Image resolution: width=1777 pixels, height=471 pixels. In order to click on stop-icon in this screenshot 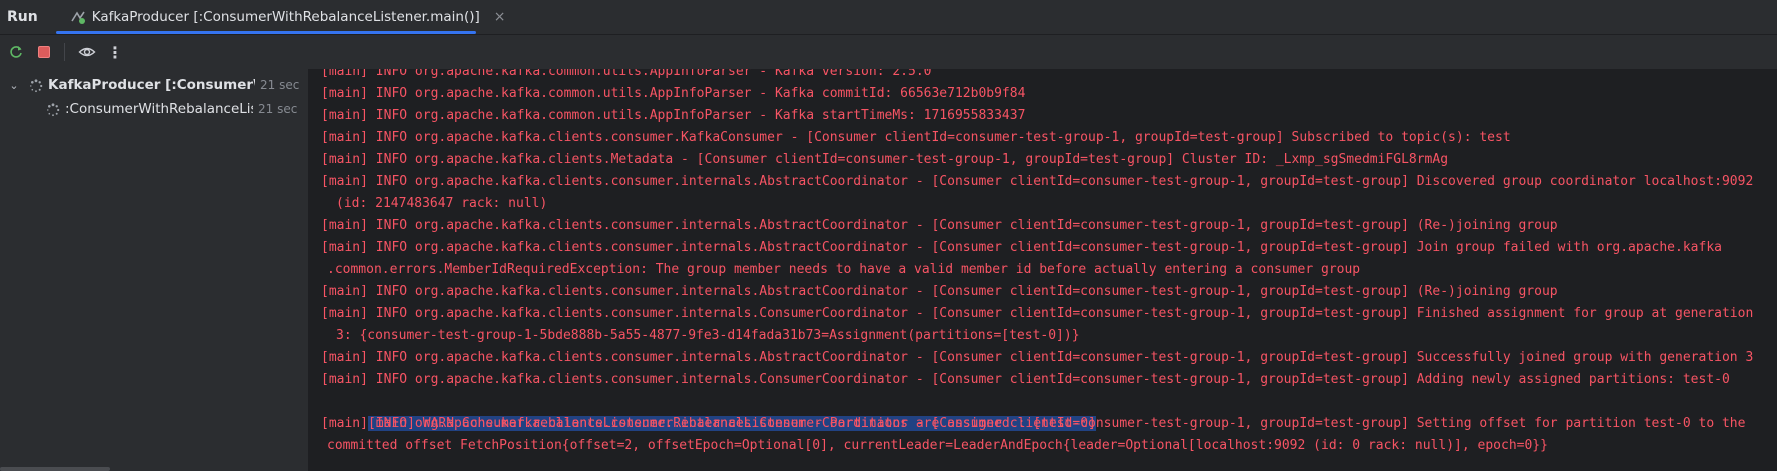, I will do `click(44, 52)`.